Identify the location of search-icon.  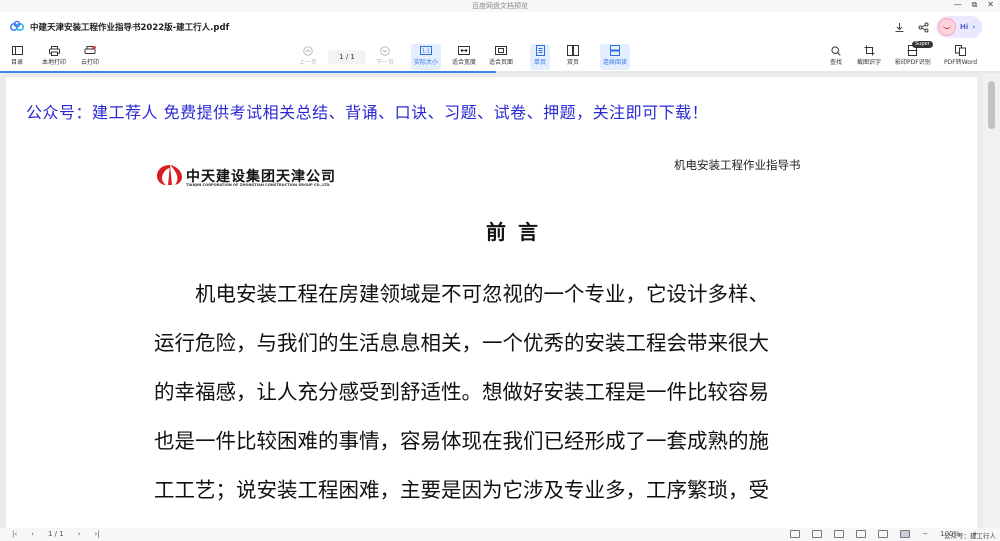
(836, 50).